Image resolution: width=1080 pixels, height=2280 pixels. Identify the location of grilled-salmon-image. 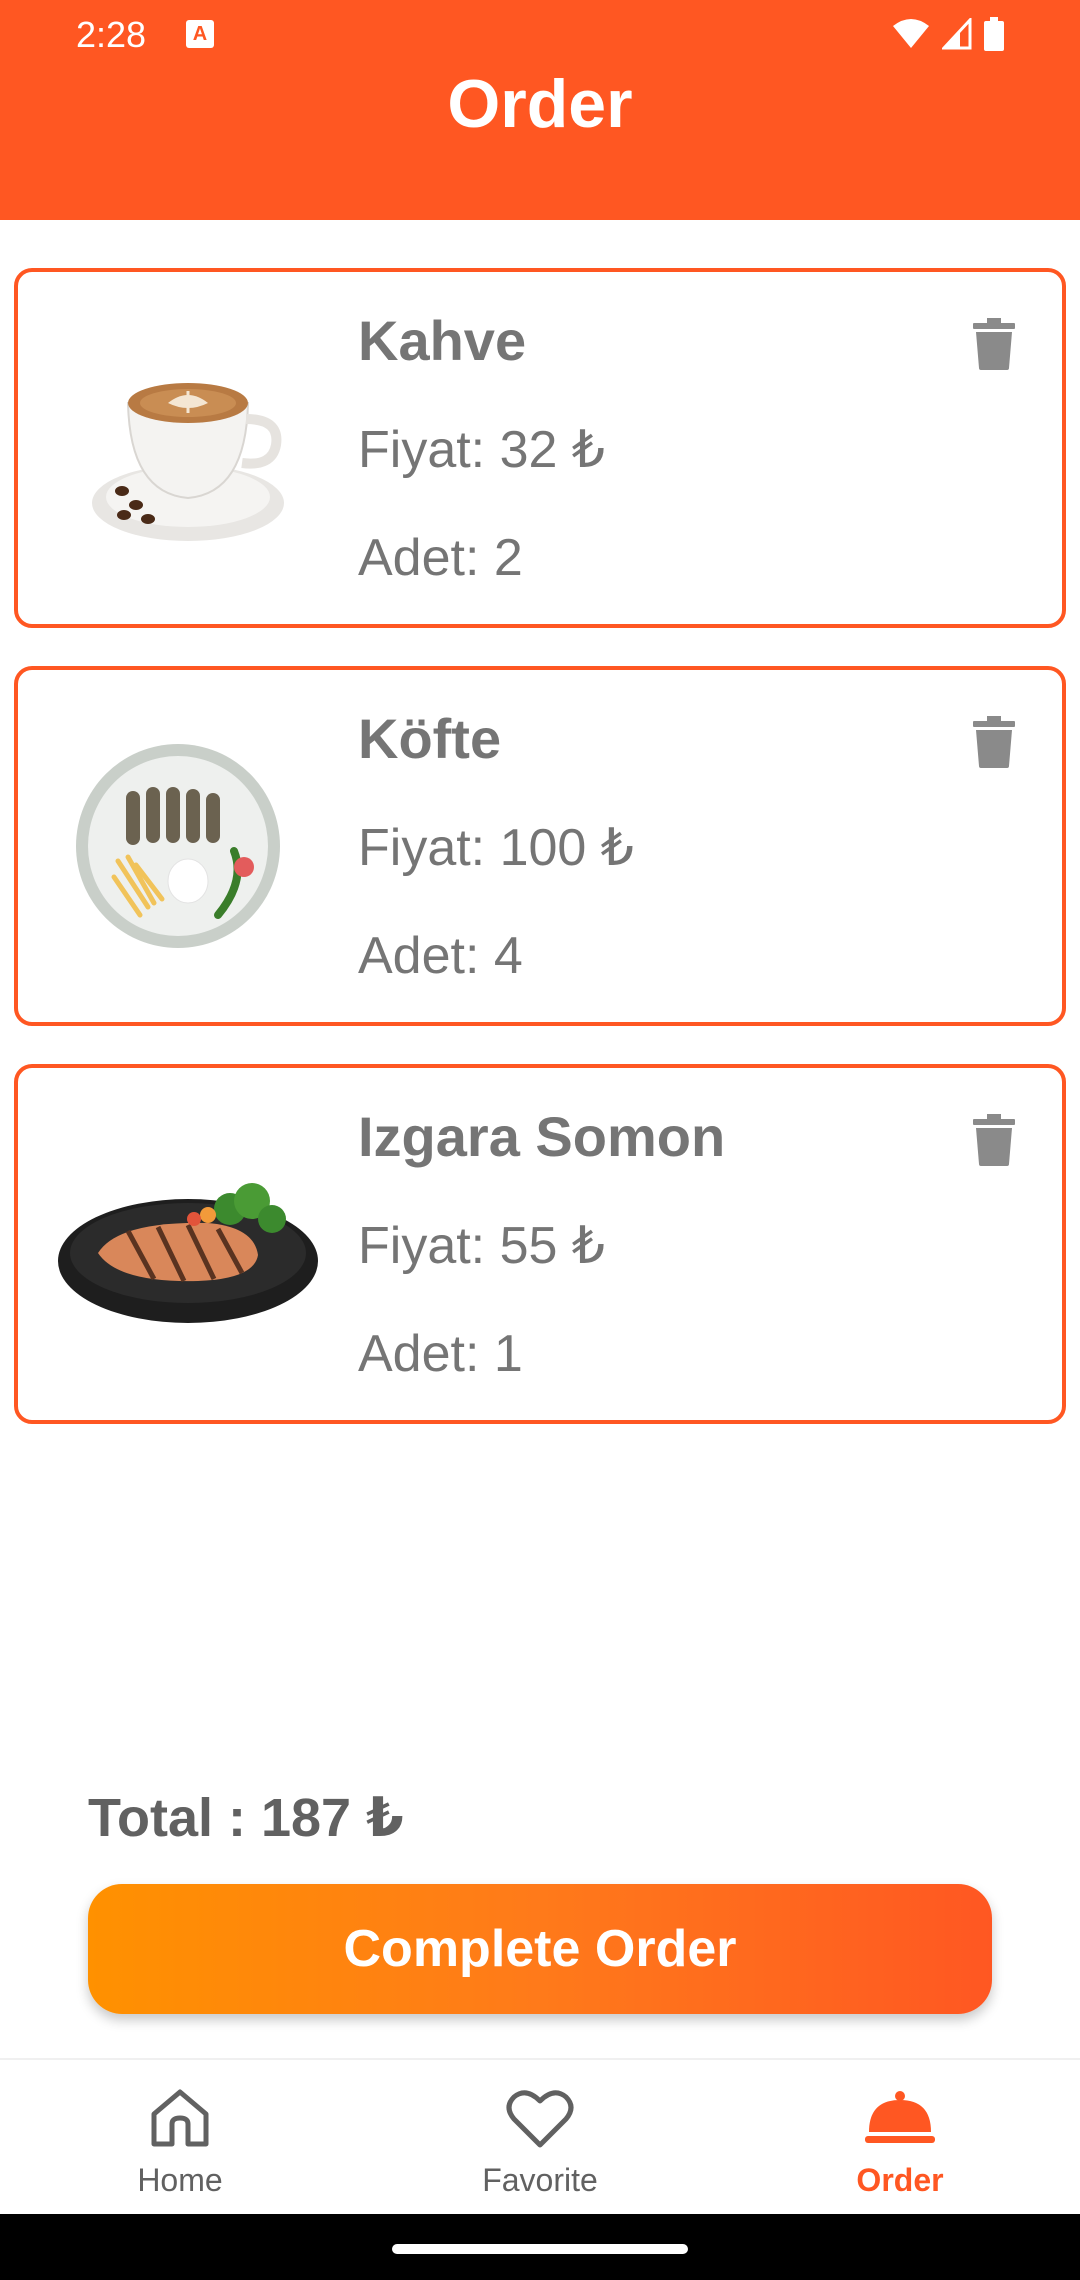
(188, 1253).